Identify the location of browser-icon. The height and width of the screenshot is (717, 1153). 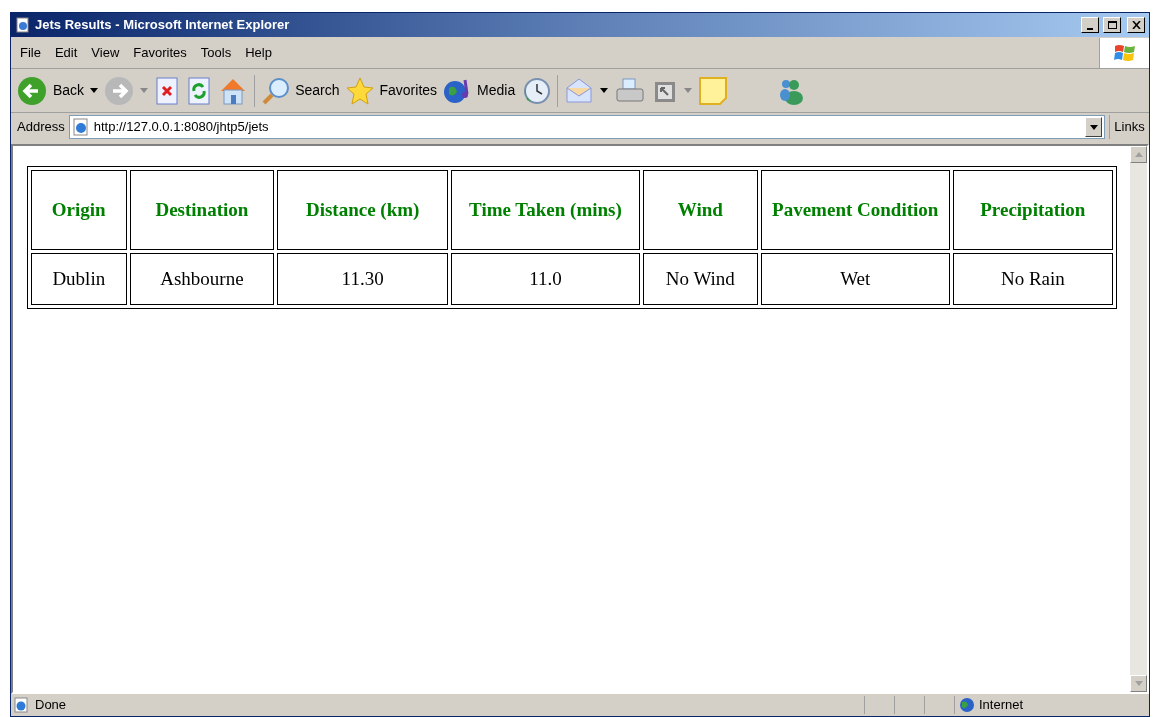
(23, 25).